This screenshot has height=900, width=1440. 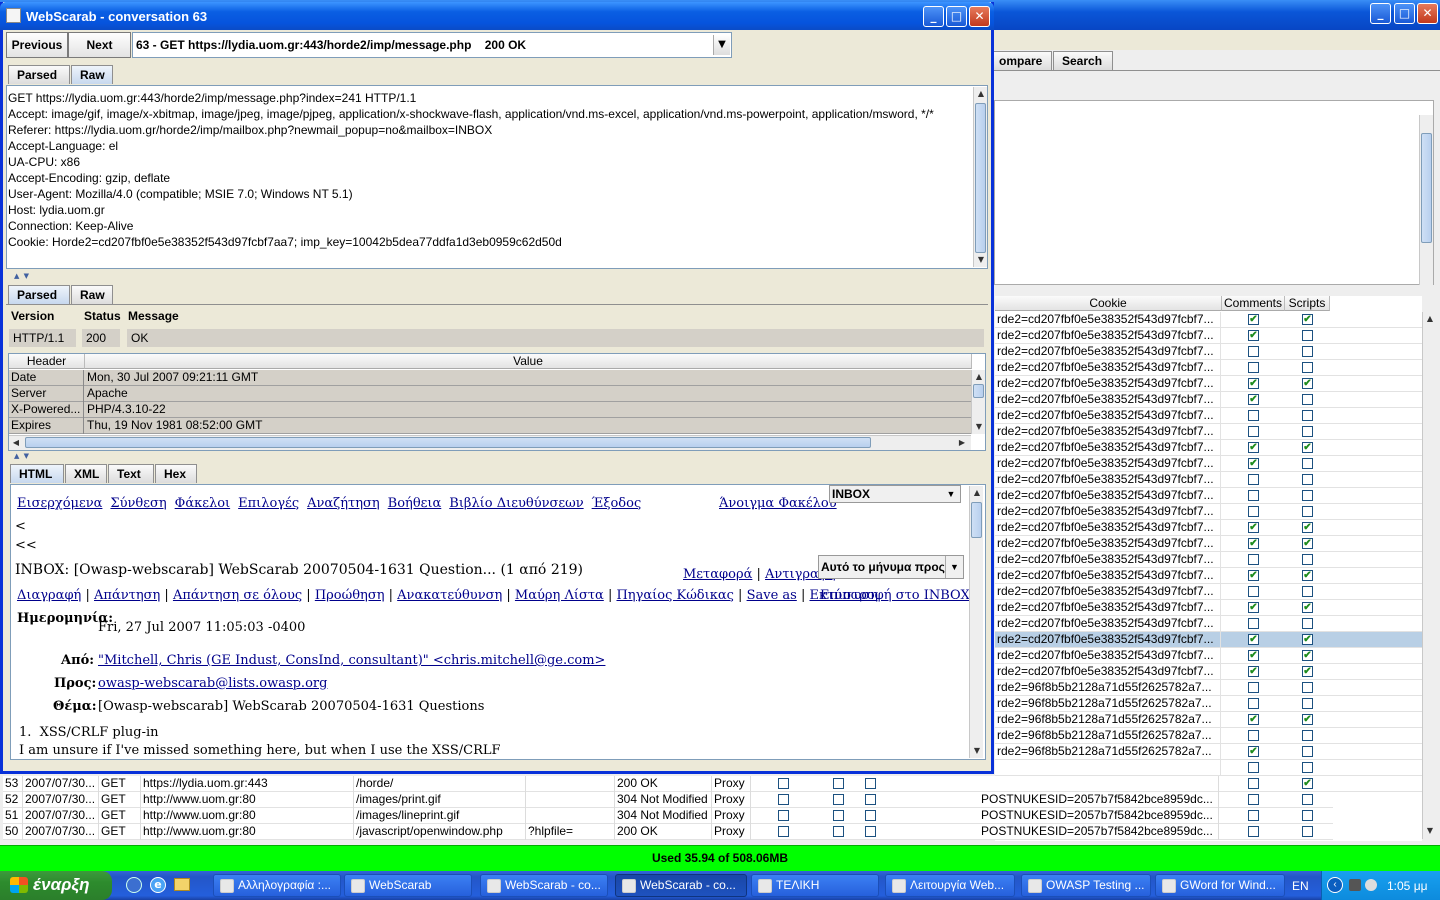 What do you see at coordinates (956, 16) in the screenshot?
I see `maximize-icon: □` at bounding box center [956, 16].